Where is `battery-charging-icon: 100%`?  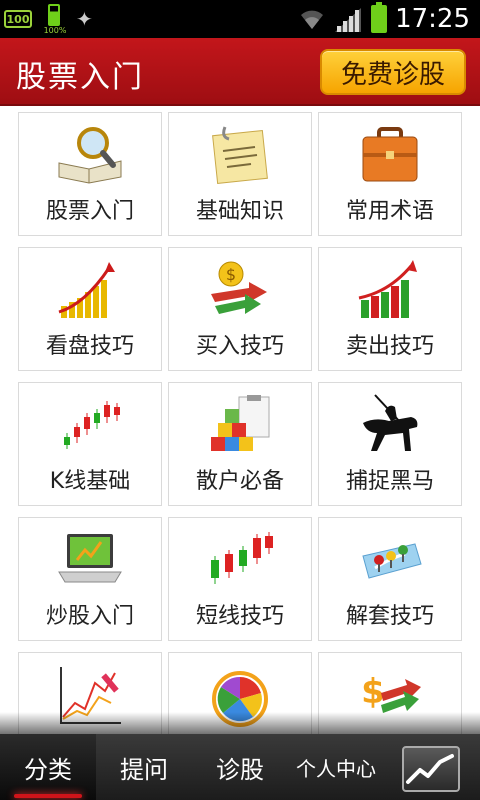
battery-charging-icon: 100% is located at coordinates (54, 19).